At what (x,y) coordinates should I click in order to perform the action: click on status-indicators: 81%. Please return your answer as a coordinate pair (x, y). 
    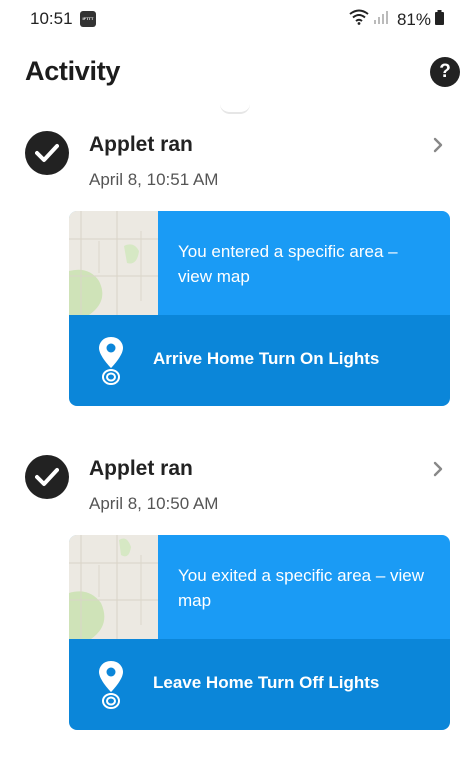
    Looking at the image, I should click on (396, 19).